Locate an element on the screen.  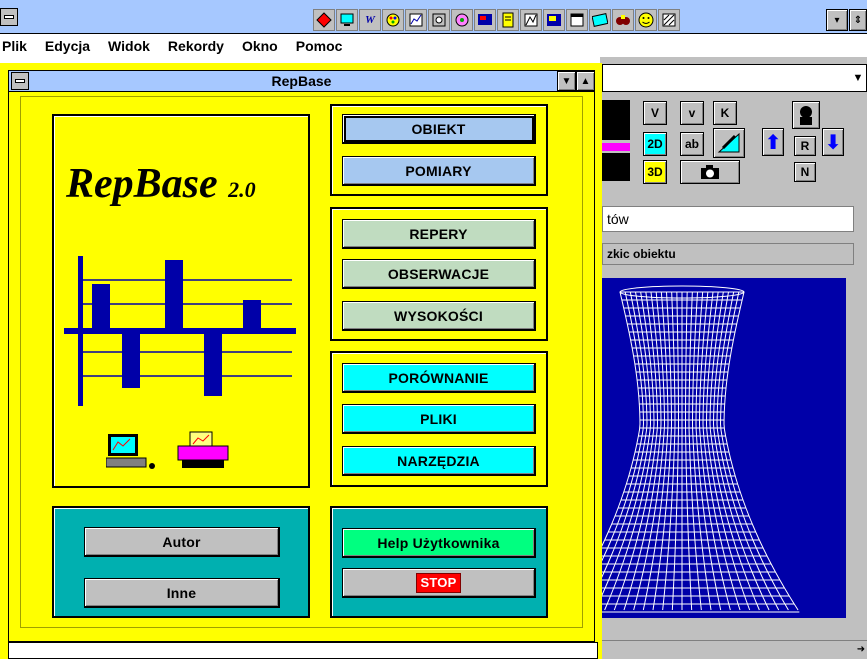
dialog-status-strip is located at coordinates (303, 650).